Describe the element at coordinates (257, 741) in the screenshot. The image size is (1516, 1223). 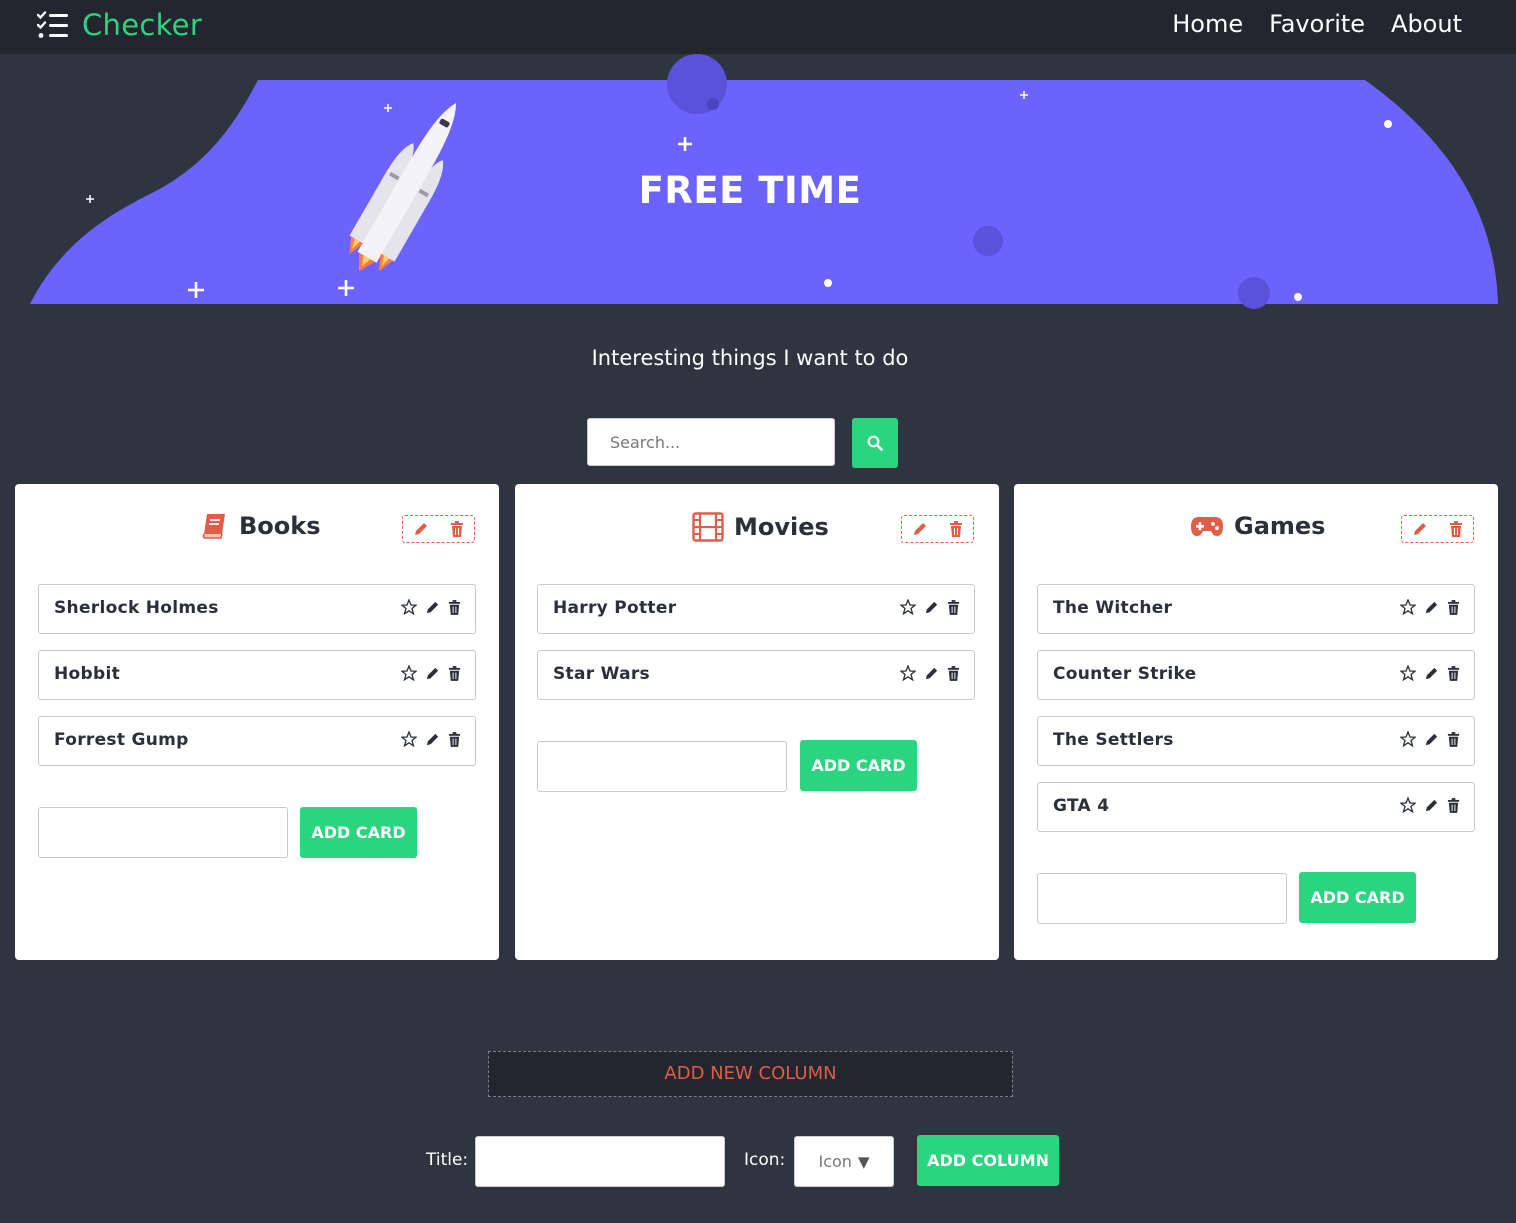
I see `card: Forrest Gump` at that location.